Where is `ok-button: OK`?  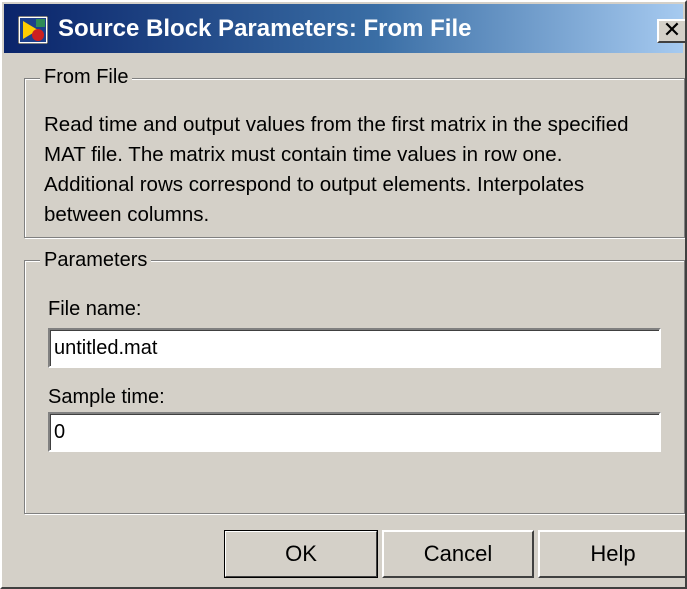
ok-button: OK is located at coordinates (301, 554).